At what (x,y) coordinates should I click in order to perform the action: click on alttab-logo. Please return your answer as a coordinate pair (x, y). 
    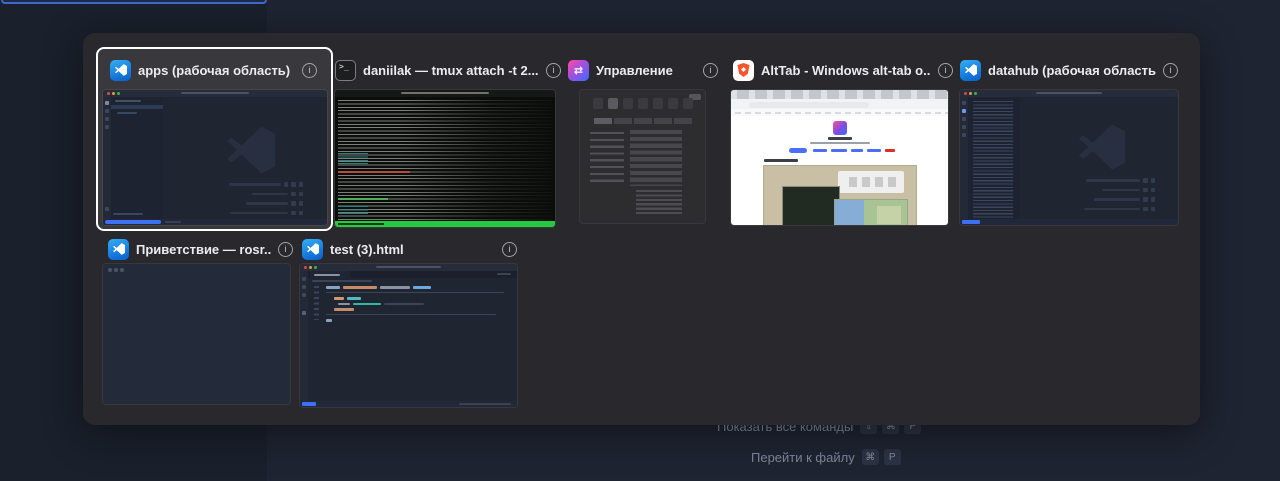
    Looking at the image, I should click on (839, 128).